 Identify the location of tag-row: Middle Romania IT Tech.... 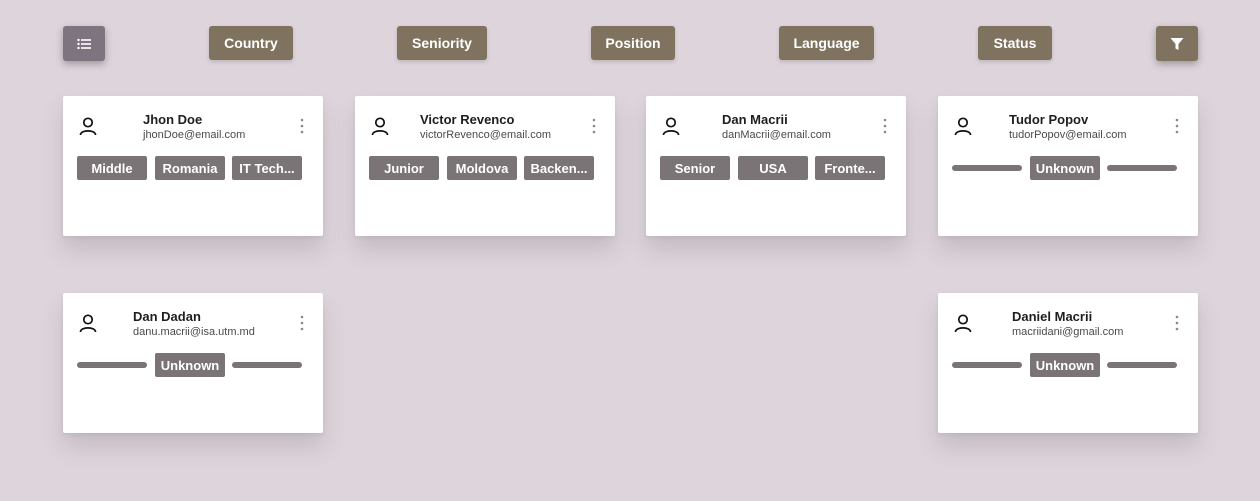
(193, 168).